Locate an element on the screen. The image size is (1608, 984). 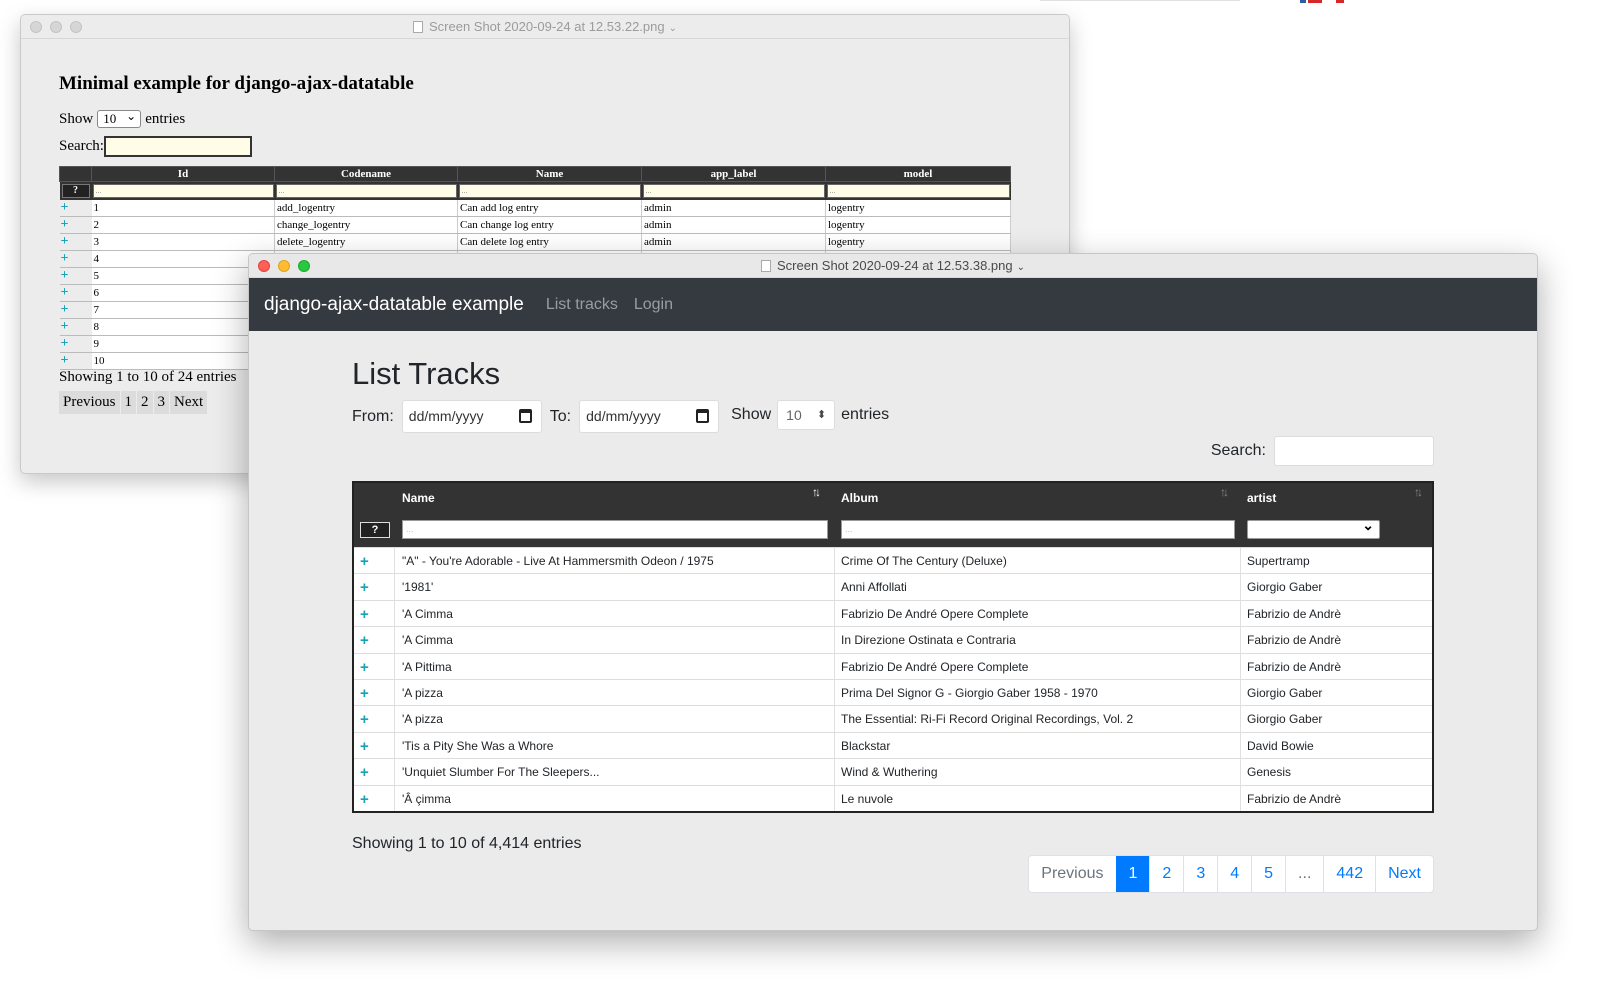
column-header-id: Id is located at coordinates (183, 174).